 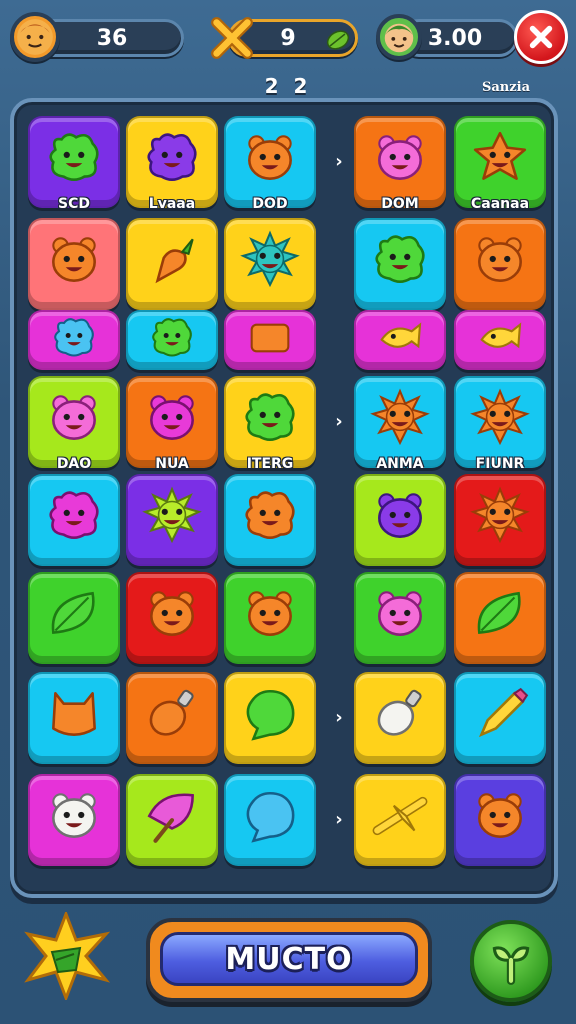 I want to click on main-action-button: MUCTO, so click(x=289, y=960).